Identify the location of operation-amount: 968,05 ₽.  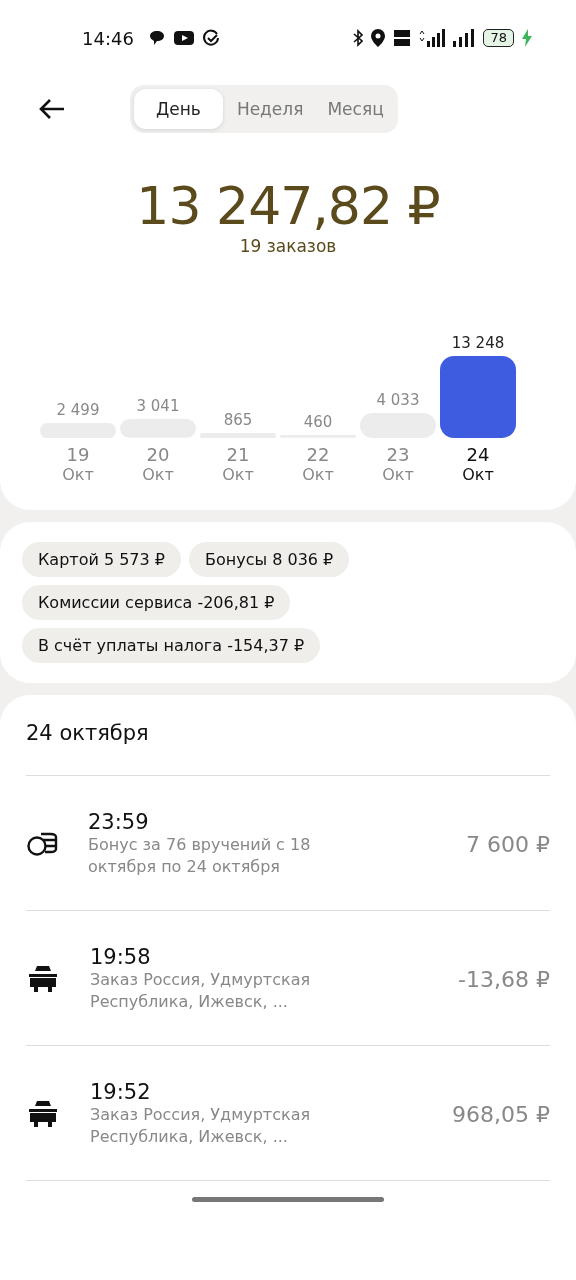
(501, 1114).